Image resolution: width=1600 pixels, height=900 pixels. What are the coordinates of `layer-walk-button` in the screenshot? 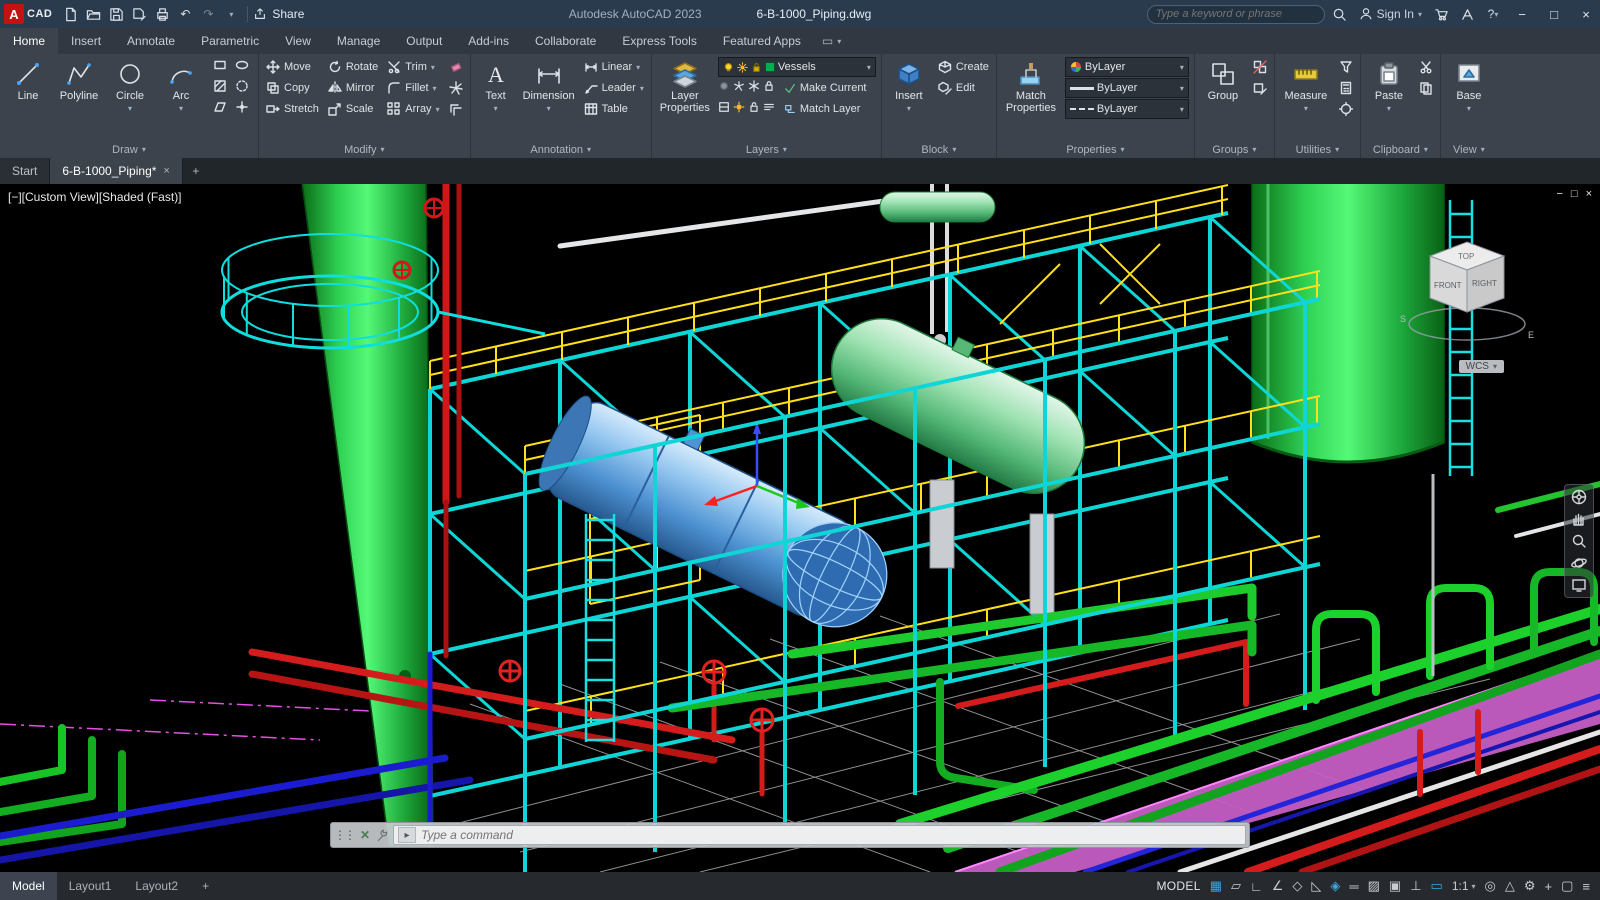 It's located at (724, 109).